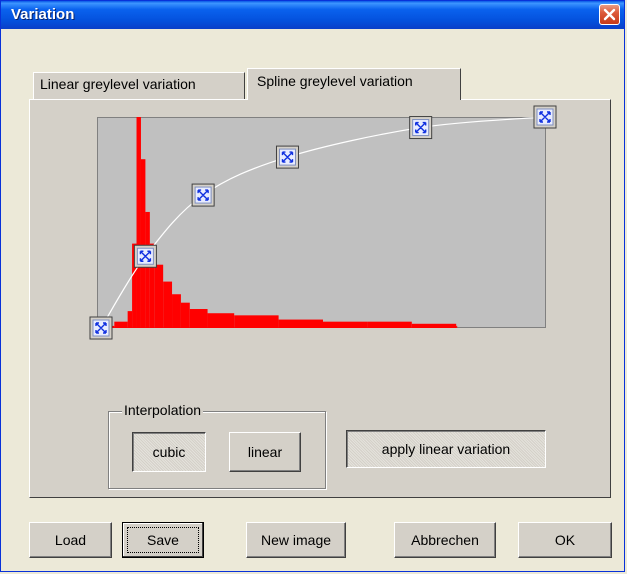  I want to click on save-button: Save, so click(163, 540).